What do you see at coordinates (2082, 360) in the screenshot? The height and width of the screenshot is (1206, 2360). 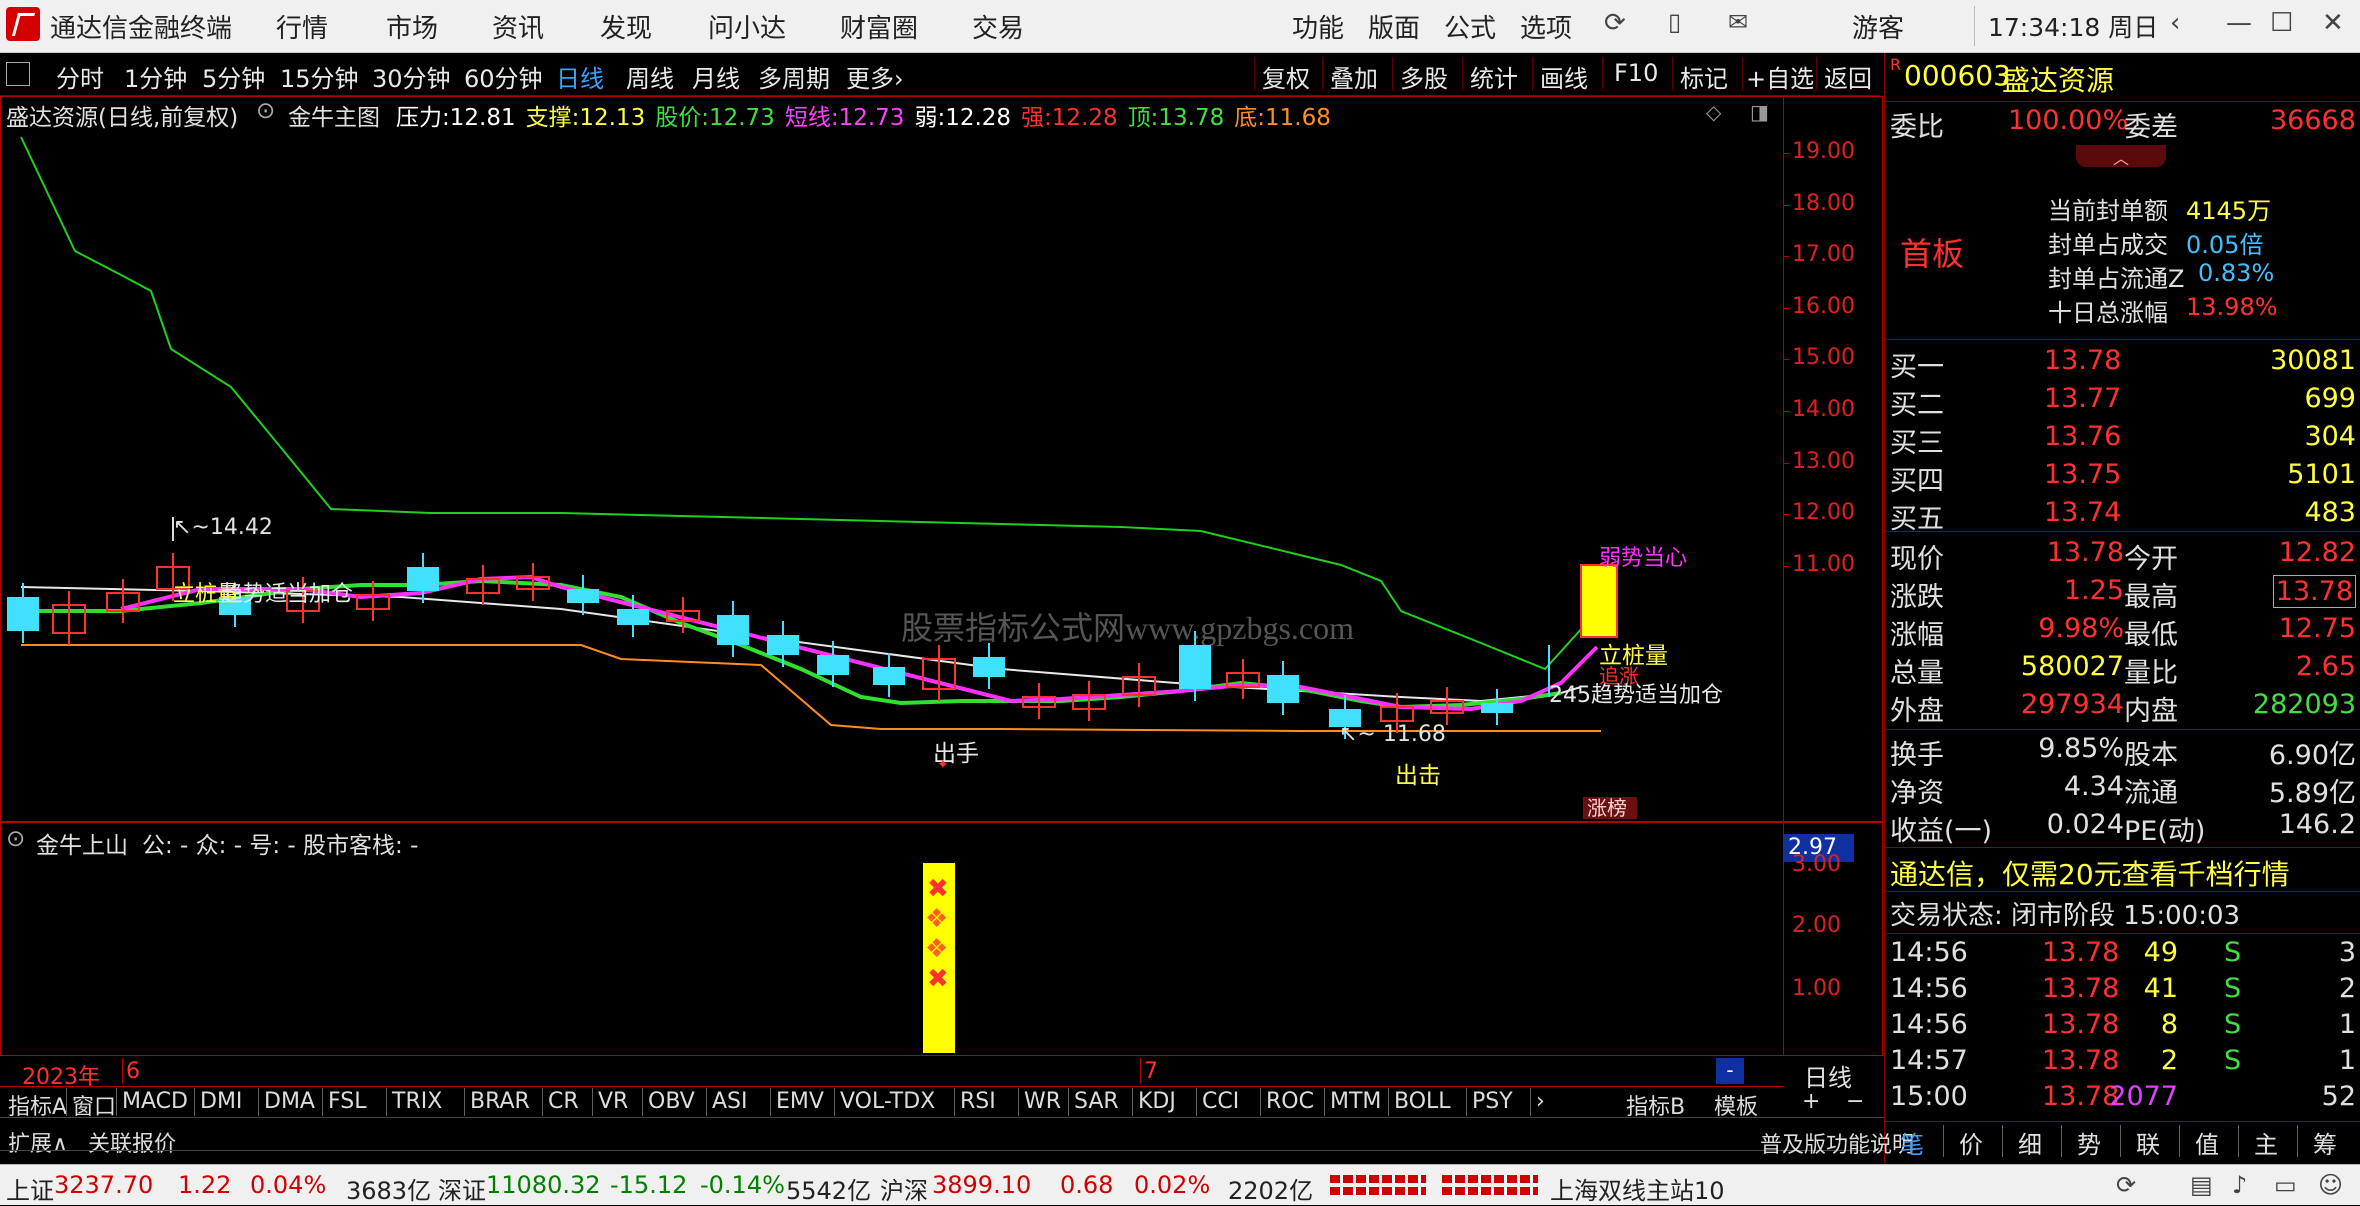 I see `bid-price: 13.78` at bounding box center [2082, 360].